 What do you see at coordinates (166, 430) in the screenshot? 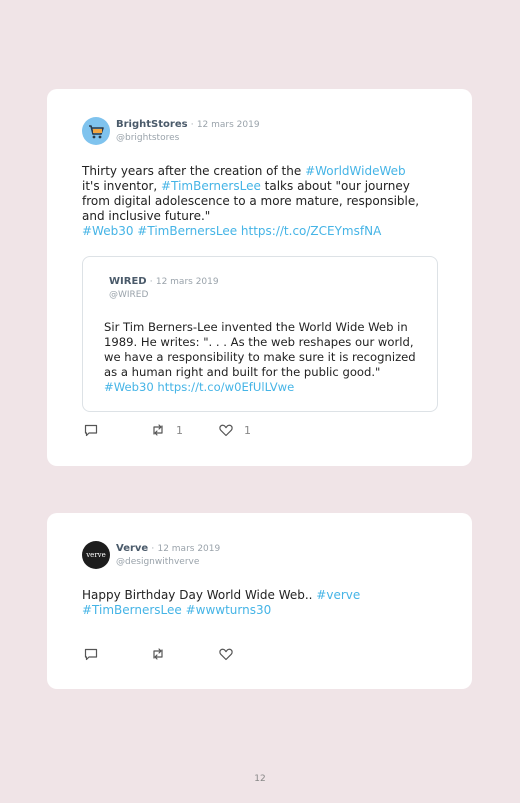
I see `retweet-button: 1` at bounding box center [166, 430].